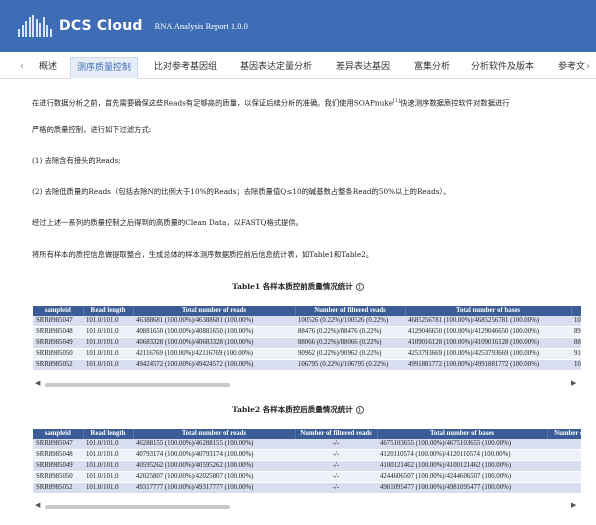  Describe the element at coordinates (307, 506) in the screenshot. I see `table2-scrollbar: ◀ ▶` at that location.